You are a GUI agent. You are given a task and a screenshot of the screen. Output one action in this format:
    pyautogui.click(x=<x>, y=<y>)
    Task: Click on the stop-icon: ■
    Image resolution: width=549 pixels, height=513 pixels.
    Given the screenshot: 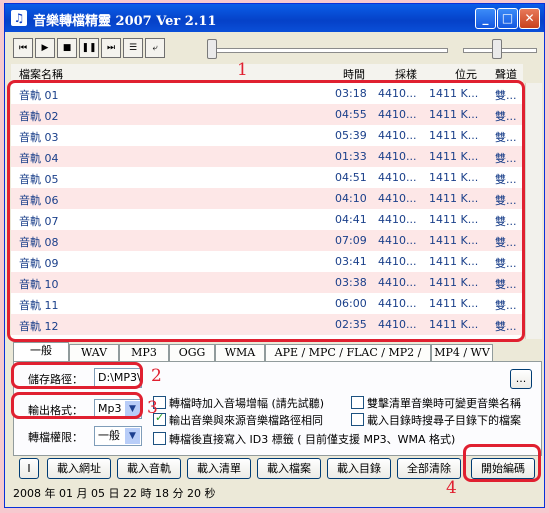 What is the action you would take?
    pyautogui.click(x=67, y=48)
    